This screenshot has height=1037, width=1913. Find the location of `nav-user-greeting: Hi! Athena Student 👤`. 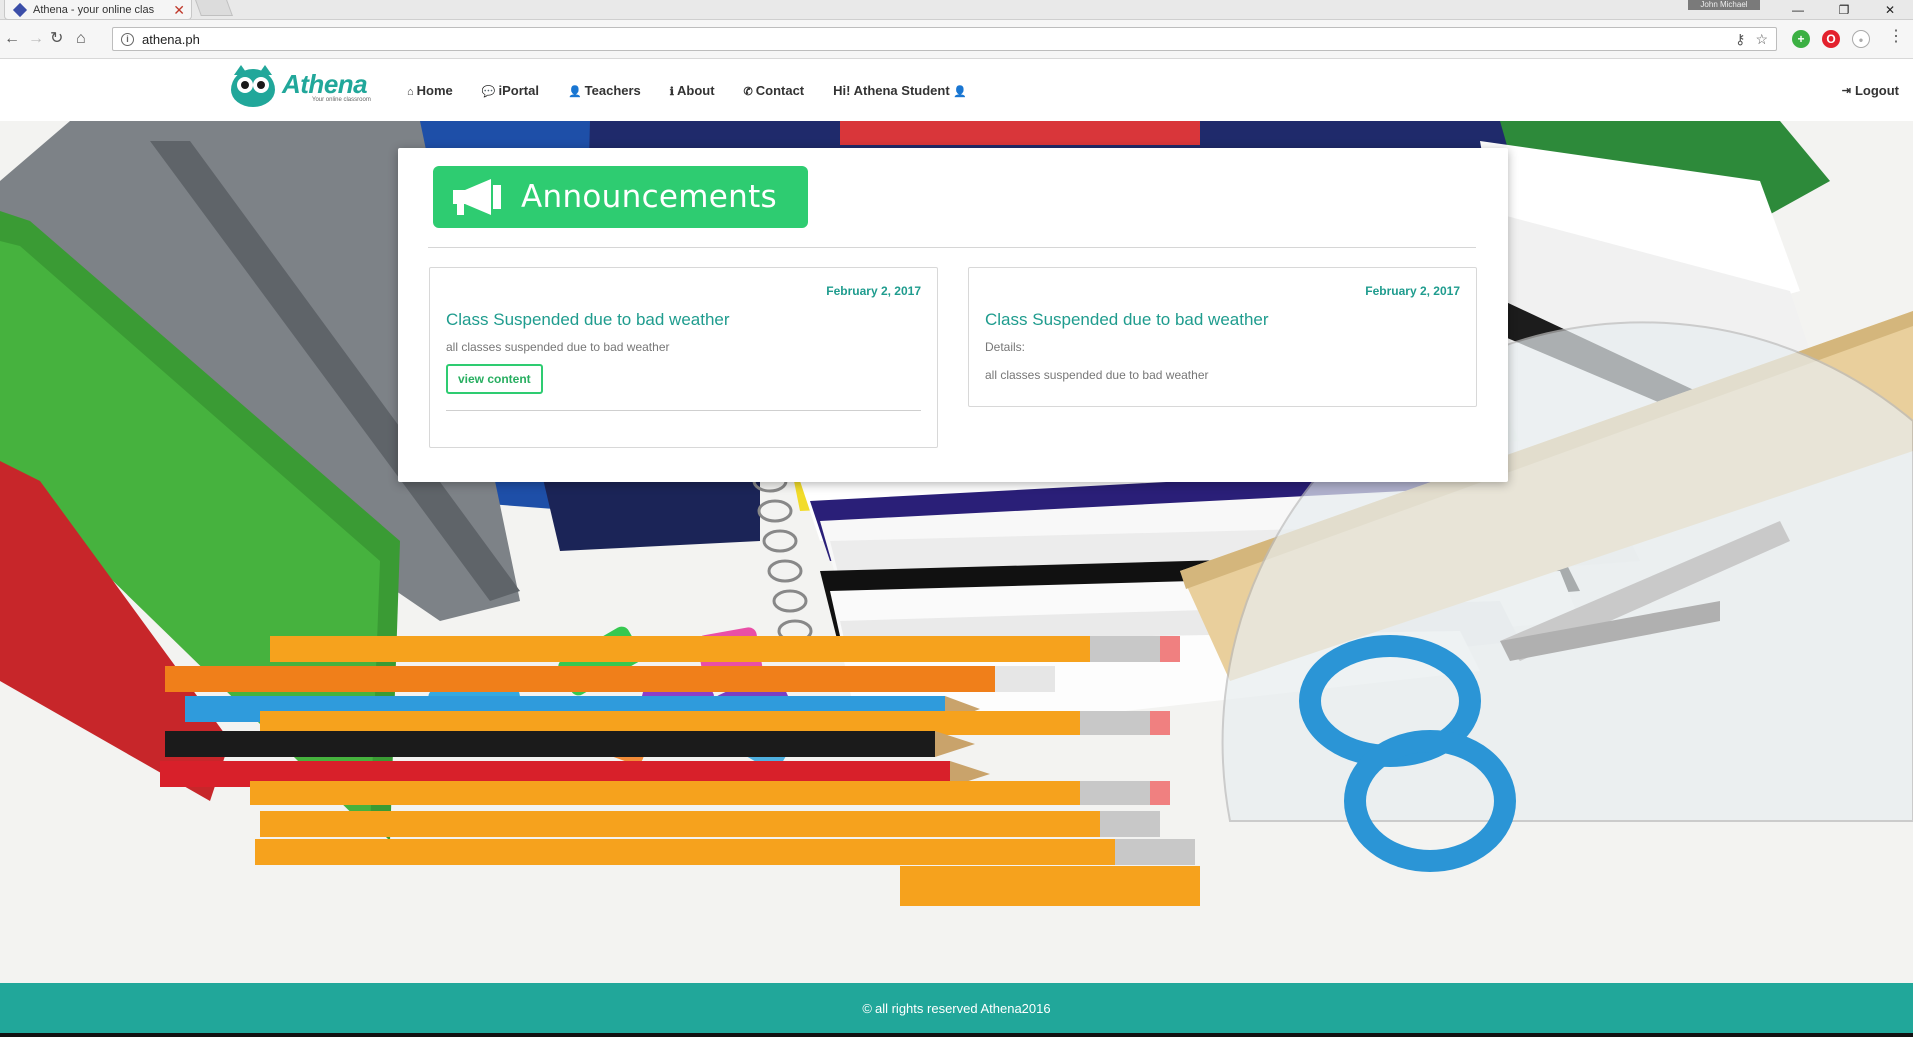

nav-user-greeting: Hi! Athena Student 👤 is located at coordinates (901, 90).